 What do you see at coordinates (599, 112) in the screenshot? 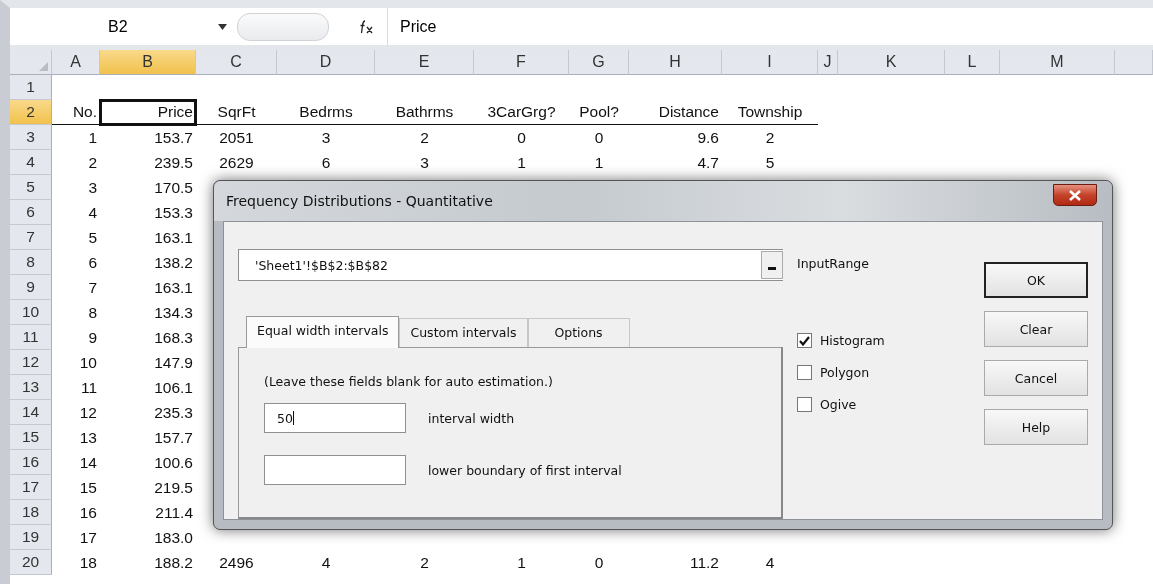
I see `column-heading-cell: Pool?` at bounding box center [599, 112].